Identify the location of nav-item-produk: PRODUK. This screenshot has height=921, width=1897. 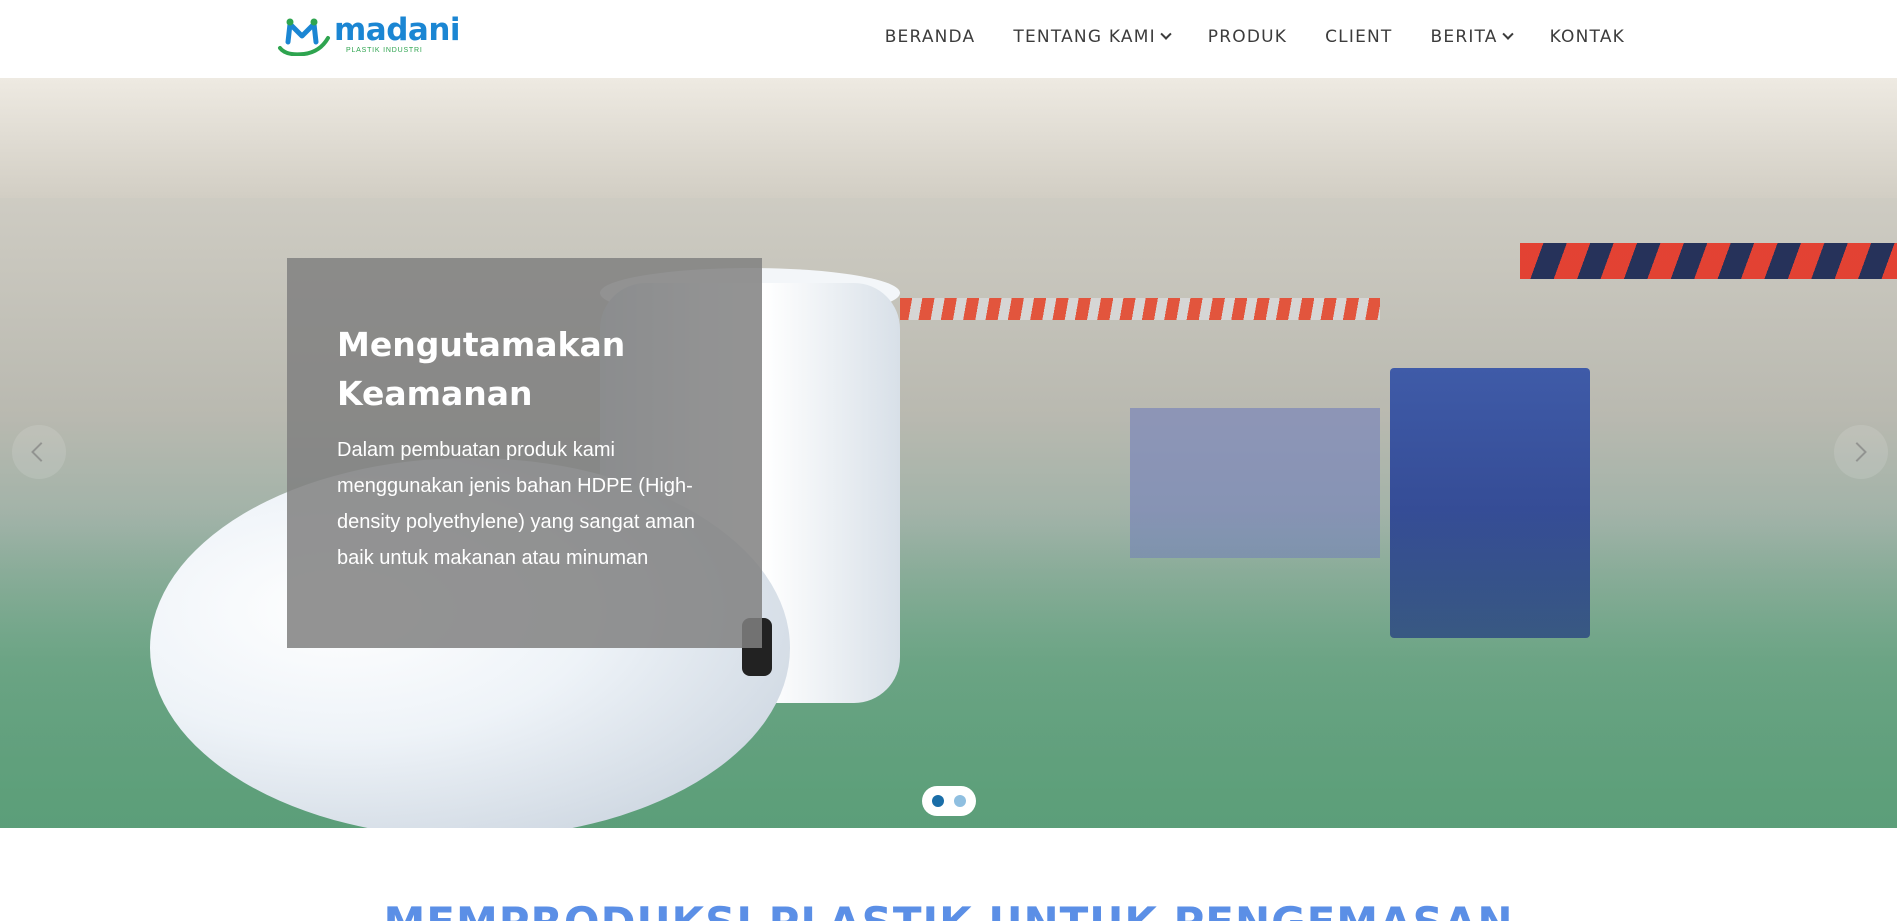
(1247, 37).